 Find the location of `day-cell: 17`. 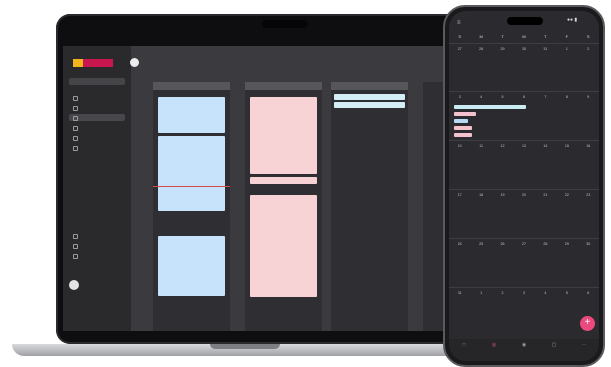

day-cell: 17 is located at coordinates (459, 195).